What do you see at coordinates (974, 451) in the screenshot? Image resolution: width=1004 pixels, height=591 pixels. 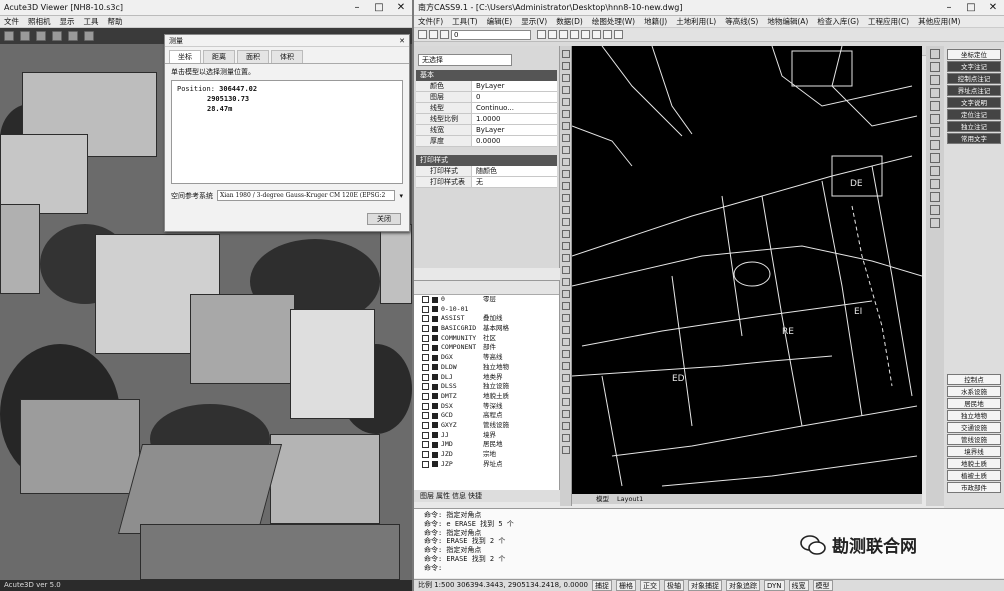 I see `panel-button: 境界线` at bounding box center [974, 451].